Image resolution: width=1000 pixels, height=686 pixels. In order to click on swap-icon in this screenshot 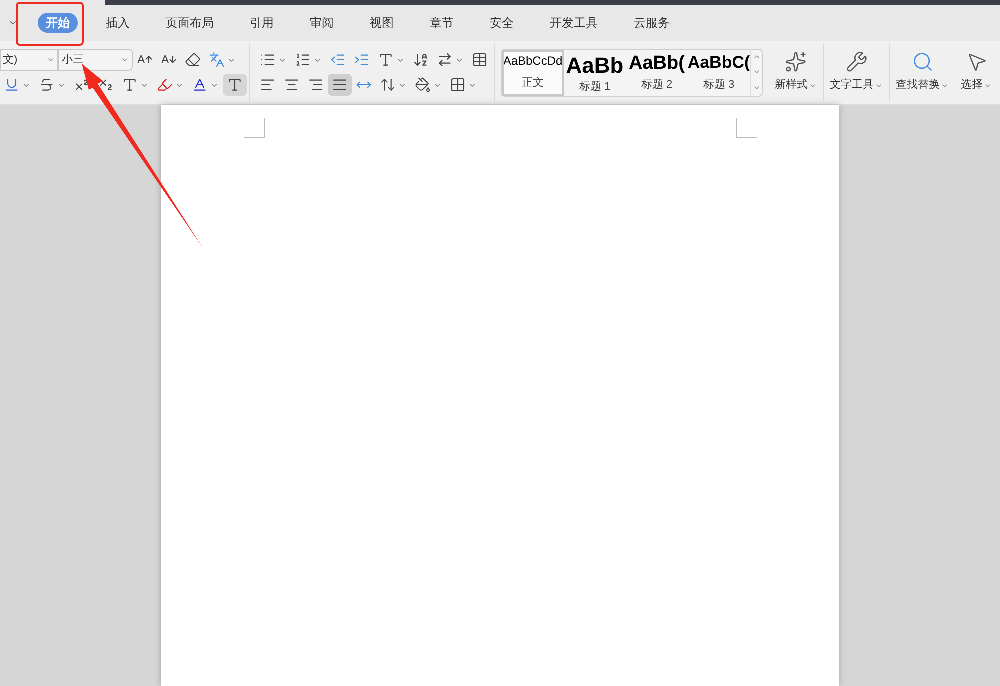, I will do `click(445, 60)`.